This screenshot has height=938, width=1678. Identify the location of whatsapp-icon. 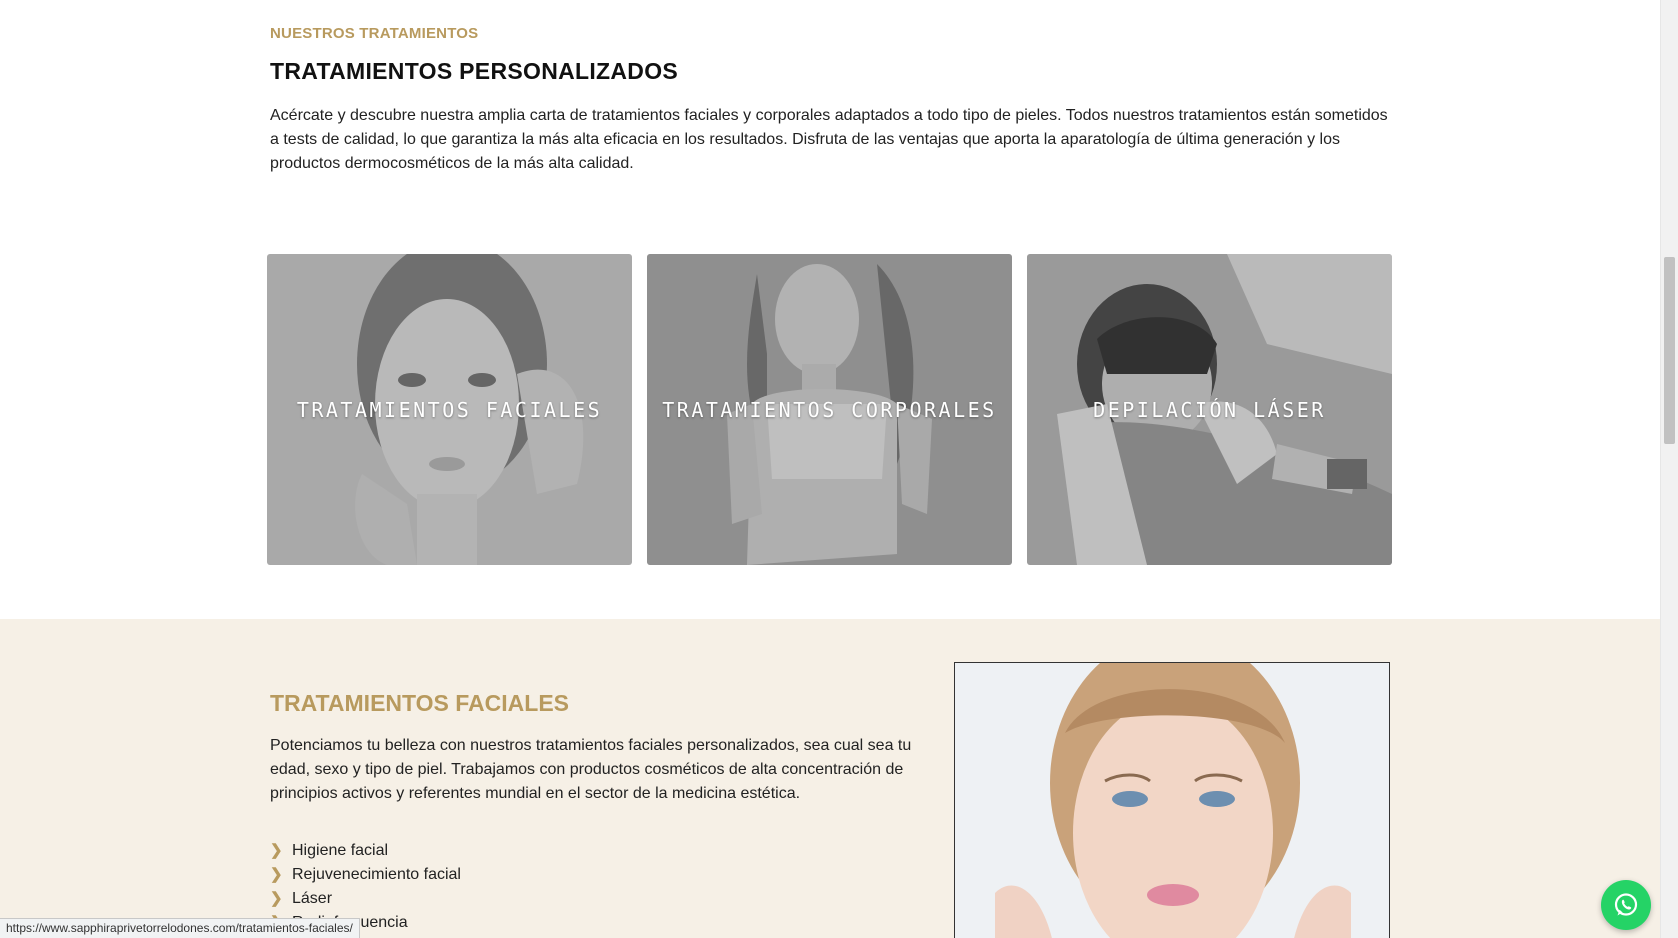
(1626, 904).